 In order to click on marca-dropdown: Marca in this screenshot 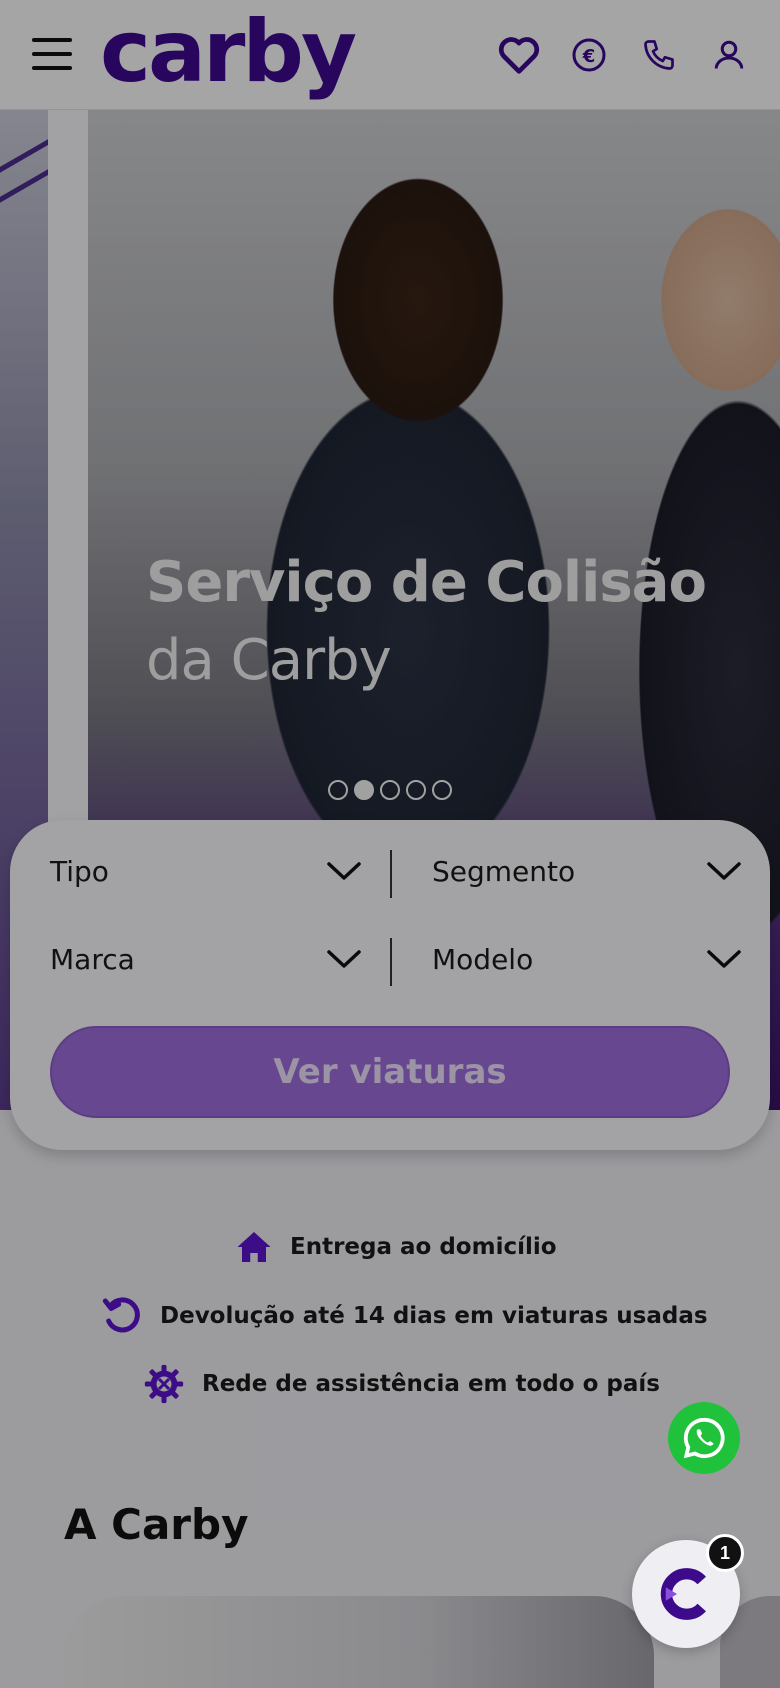, I will do `click(206, 959)`.